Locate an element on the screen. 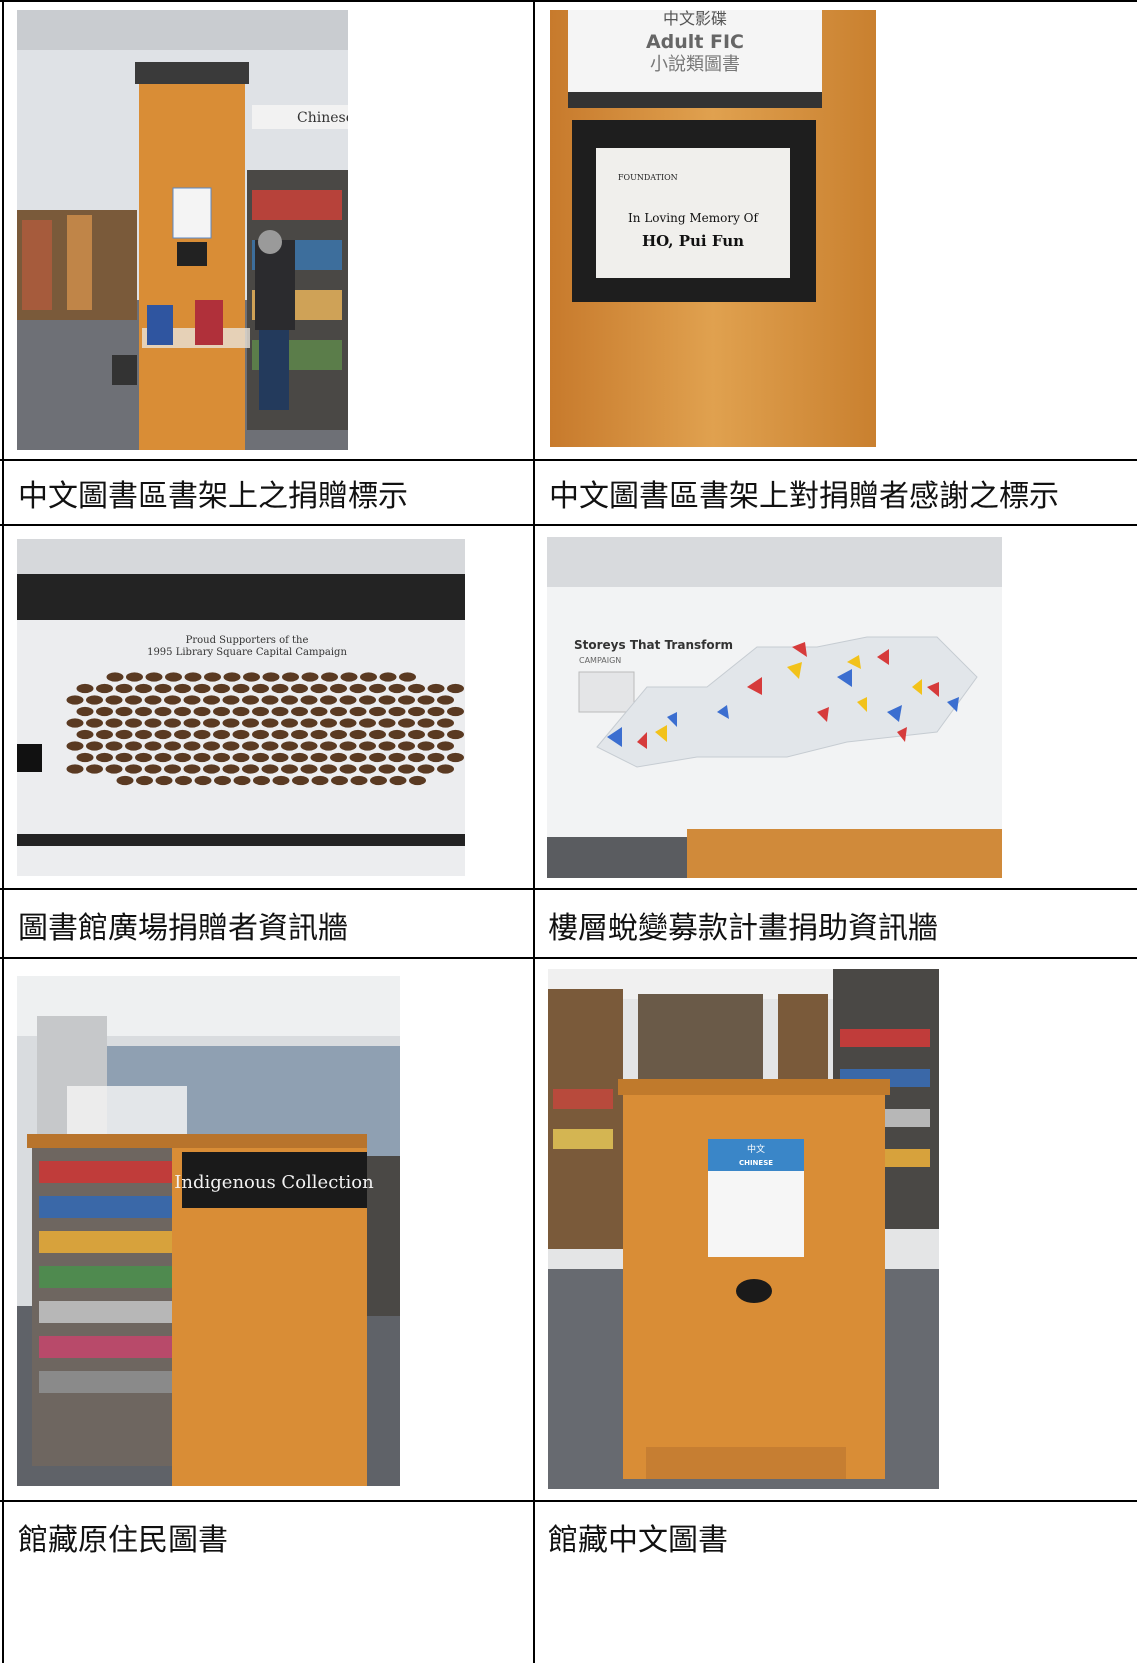  table-divider-vertical is located at coordinates (534, 831).